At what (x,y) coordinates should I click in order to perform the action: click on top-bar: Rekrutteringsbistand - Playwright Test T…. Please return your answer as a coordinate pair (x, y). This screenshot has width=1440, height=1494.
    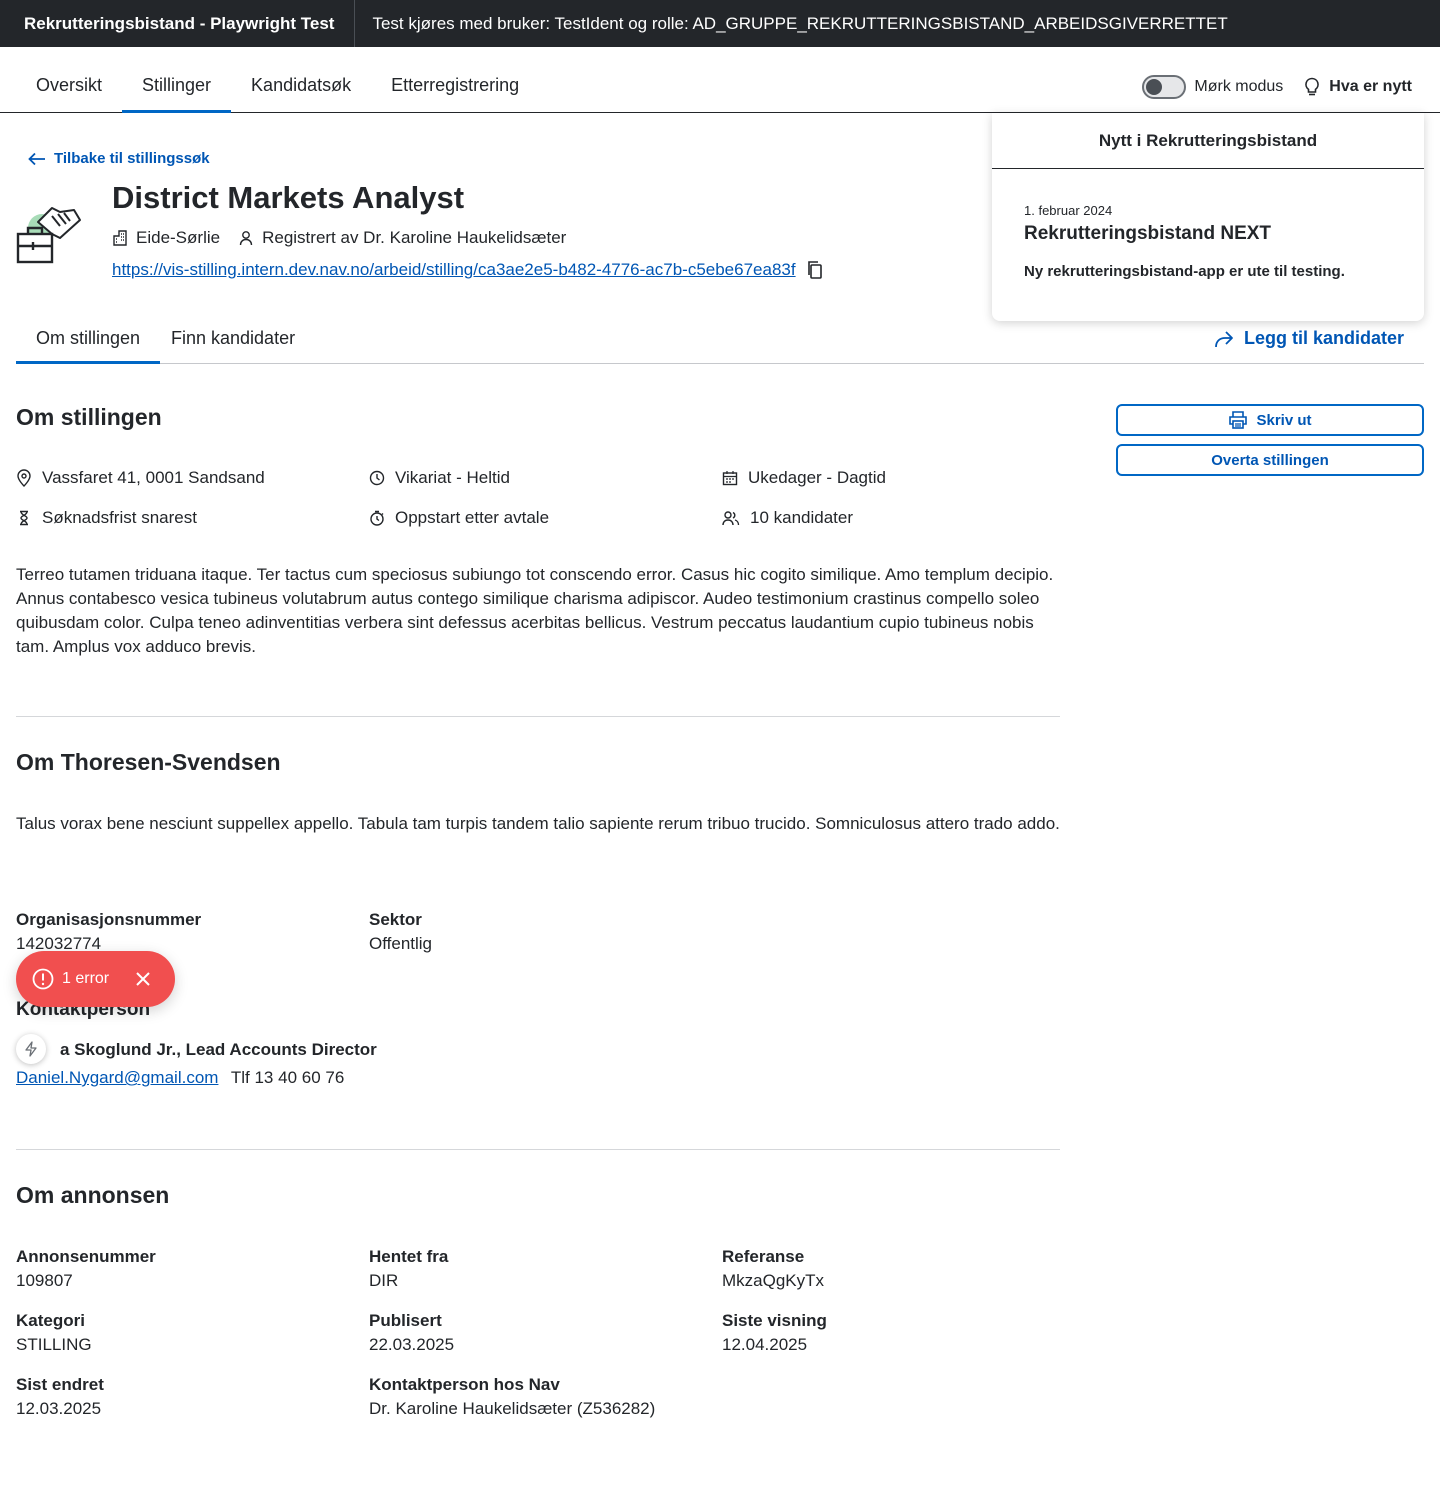
    Looking at the image, I should click on (720, 23).